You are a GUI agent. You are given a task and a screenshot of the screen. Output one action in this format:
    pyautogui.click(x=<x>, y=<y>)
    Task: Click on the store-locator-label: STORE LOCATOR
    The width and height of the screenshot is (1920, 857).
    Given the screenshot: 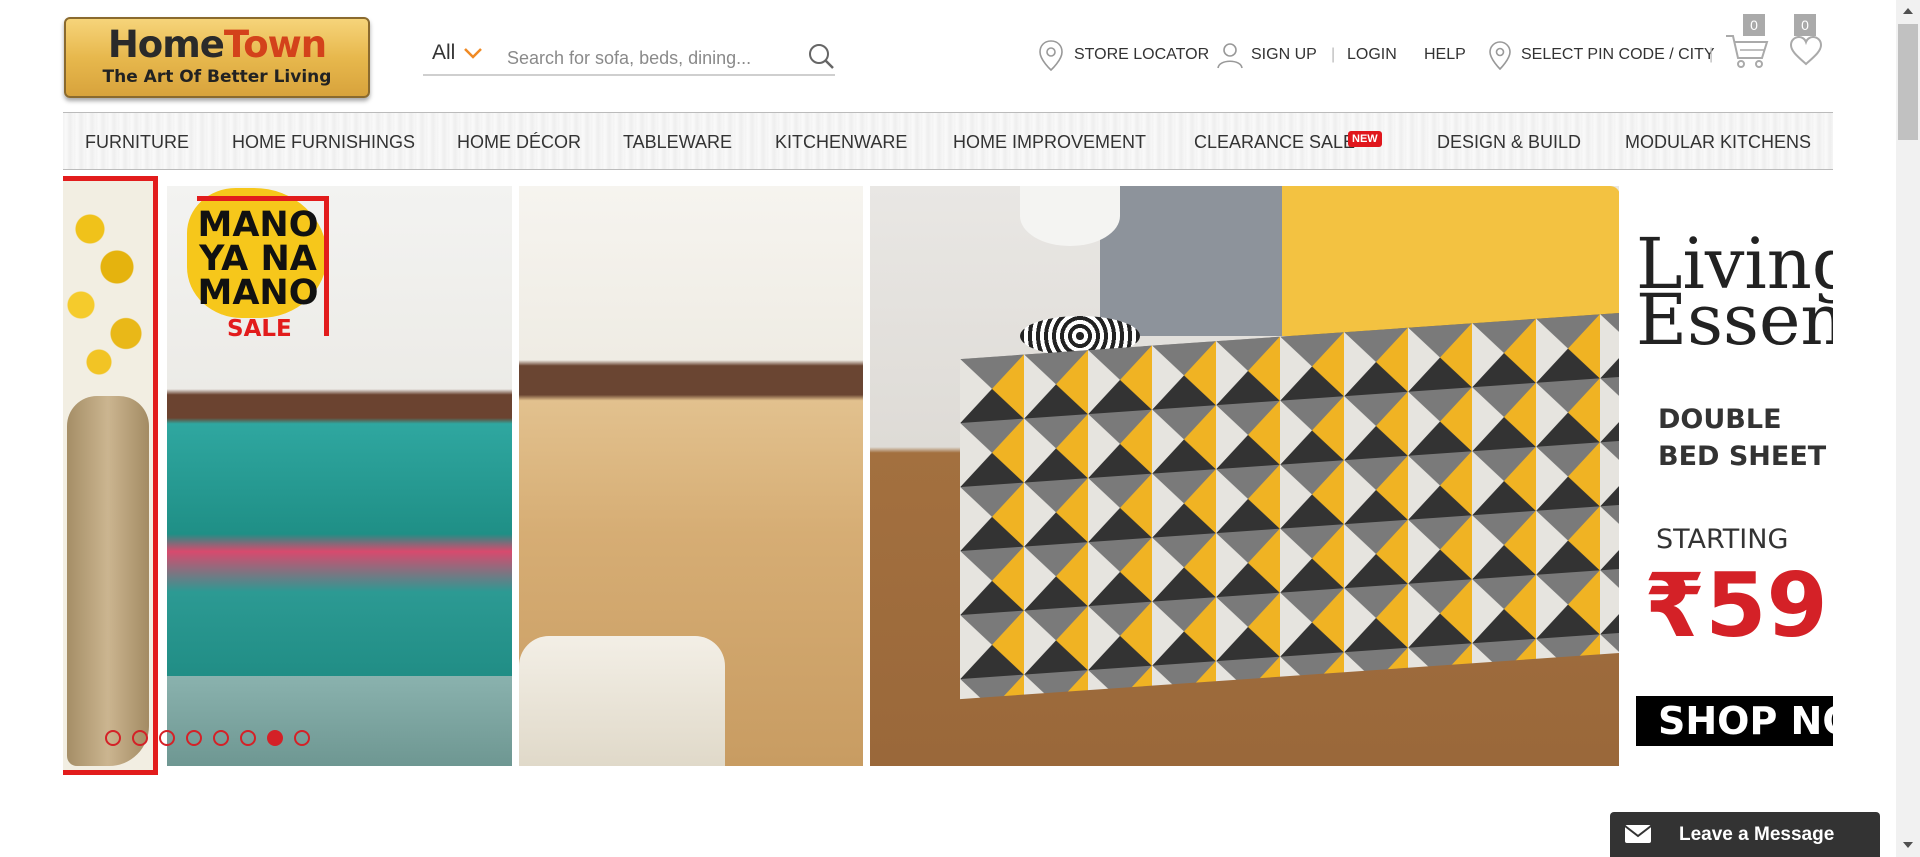 What is the action you would take?
    pyautogui.click(x=1142, y=54)
    